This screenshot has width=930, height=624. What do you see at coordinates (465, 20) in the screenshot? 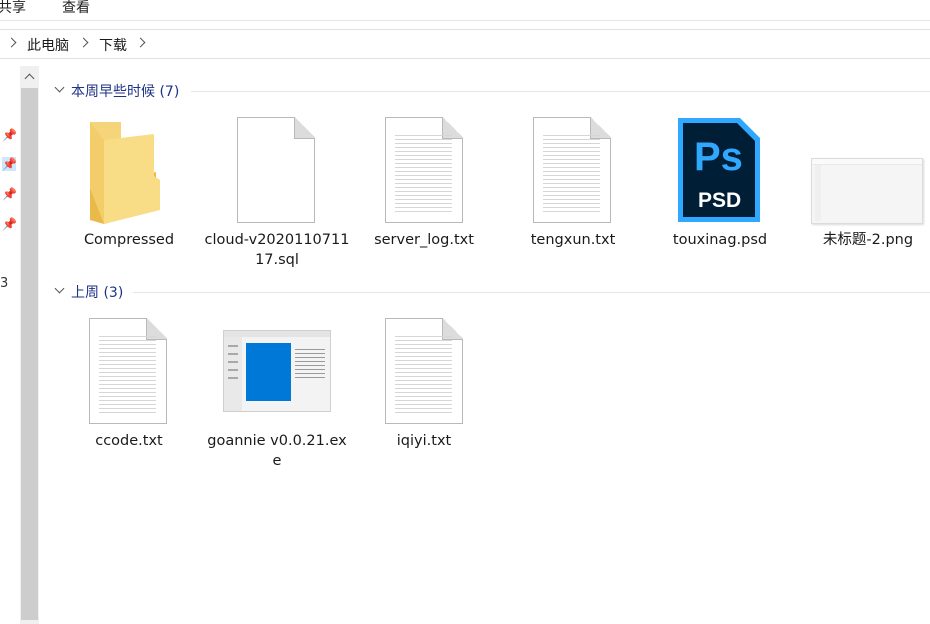
I see `ribbon-divider` at bounding box center [465, 20].